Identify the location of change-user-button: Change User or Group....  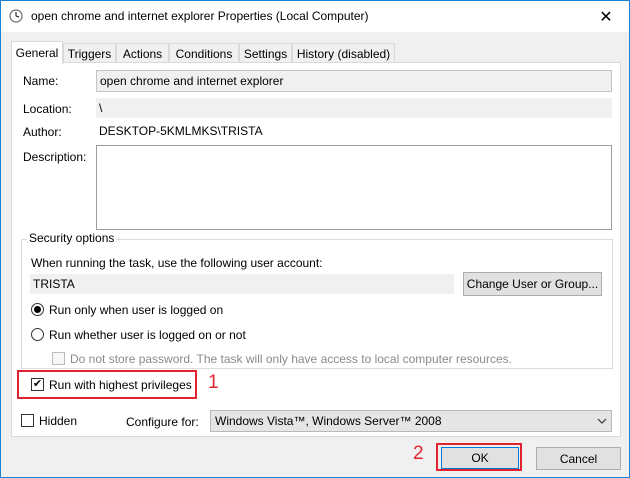
(532, 284).